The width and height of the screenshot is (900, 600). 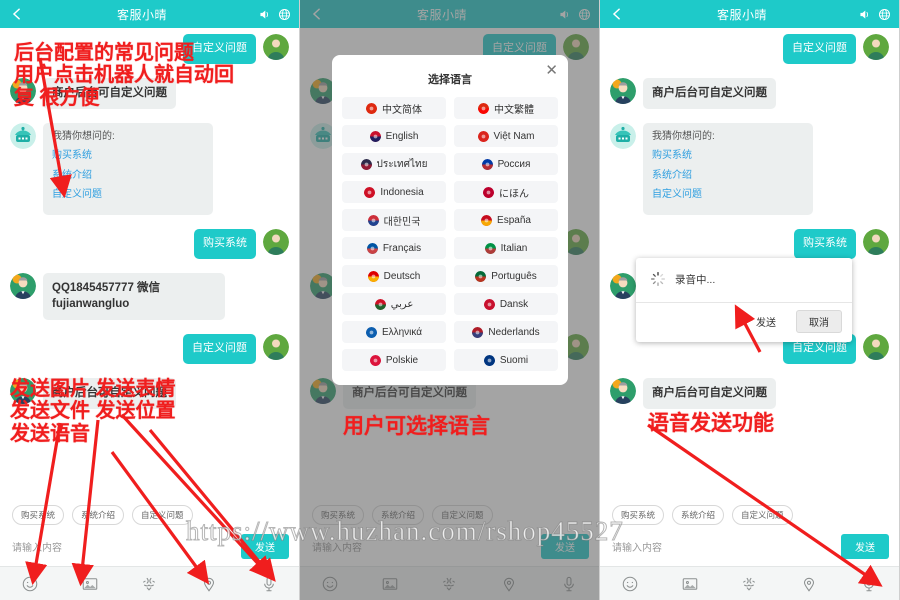 I want to click on language-option-9: España, so click(x=506, y=220).